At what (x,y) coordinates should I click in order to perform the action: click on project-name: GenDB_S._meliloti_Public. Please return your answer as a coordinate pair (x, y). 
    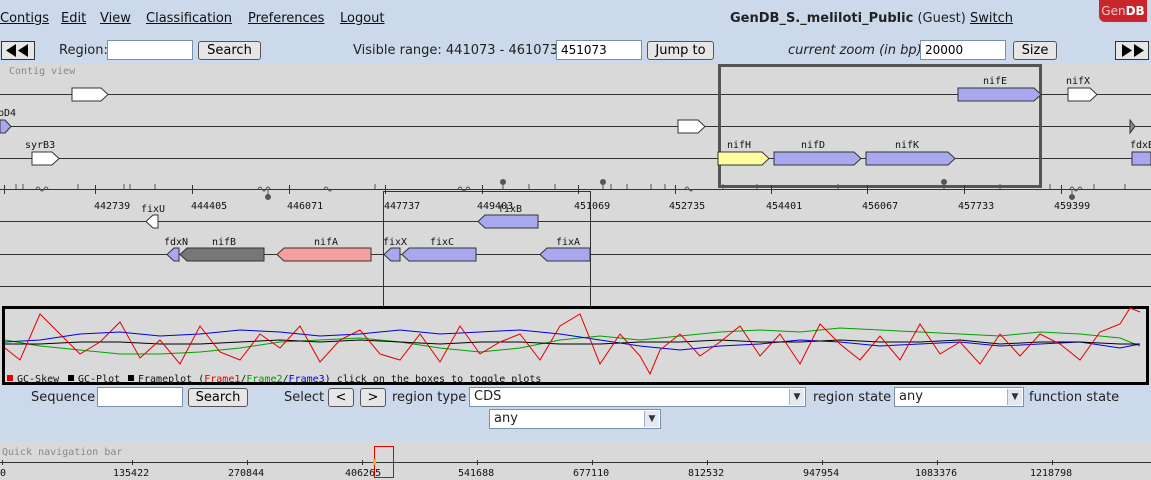
    Looking at the image, I should click on (822, 18).